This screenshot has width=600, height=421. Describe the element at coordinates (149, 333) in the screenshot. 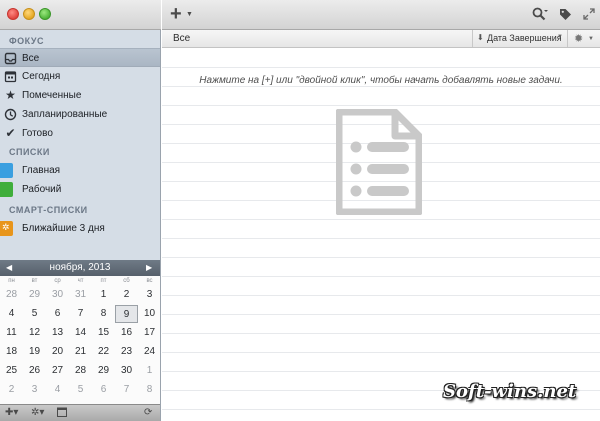

I see `calendar-day: 17` at that location.